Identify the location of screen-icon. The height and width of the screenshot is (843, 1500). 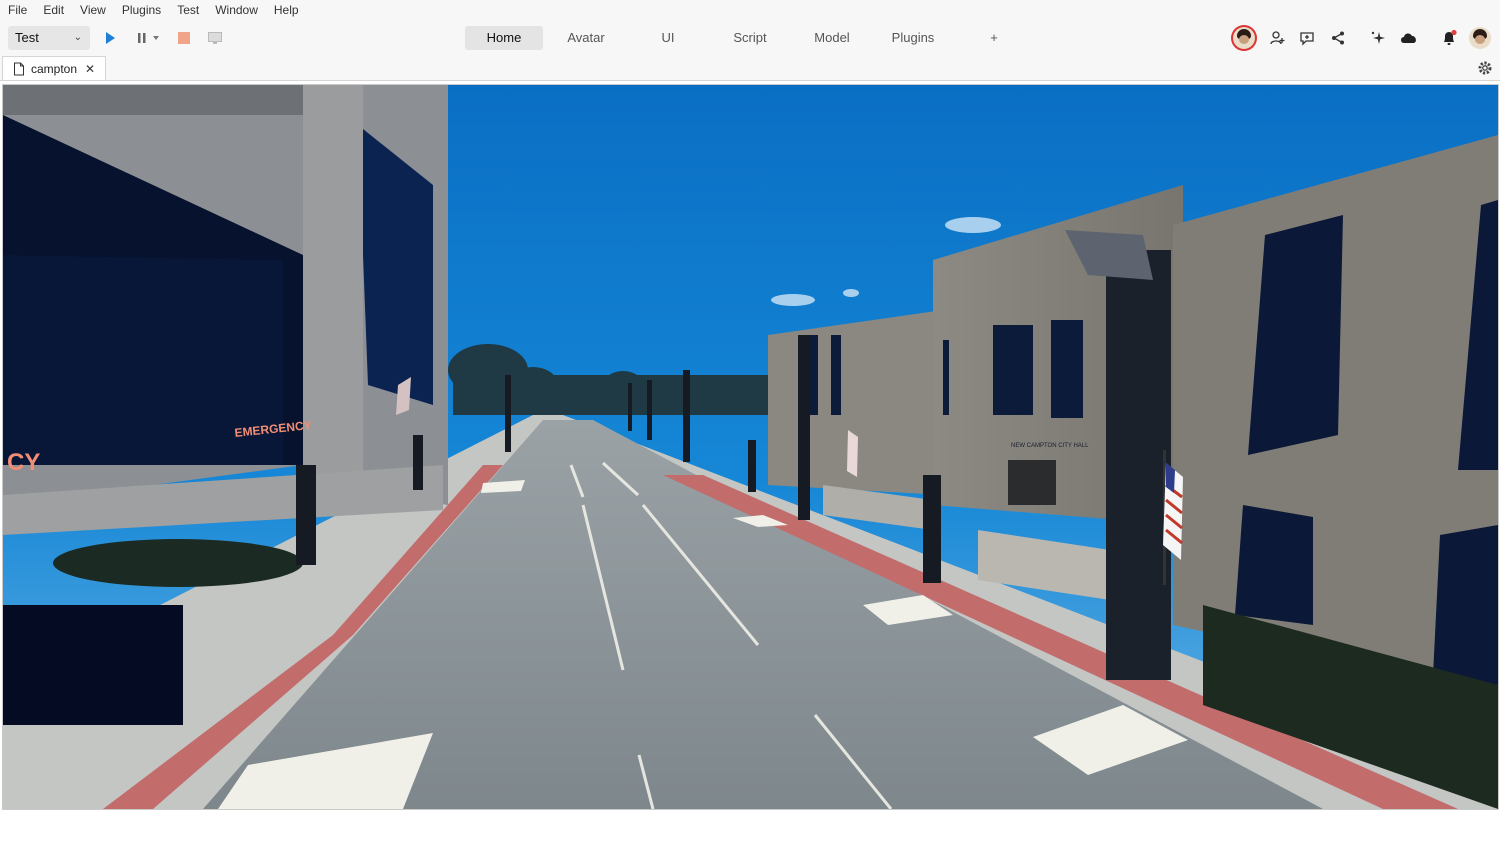
(215, 38).